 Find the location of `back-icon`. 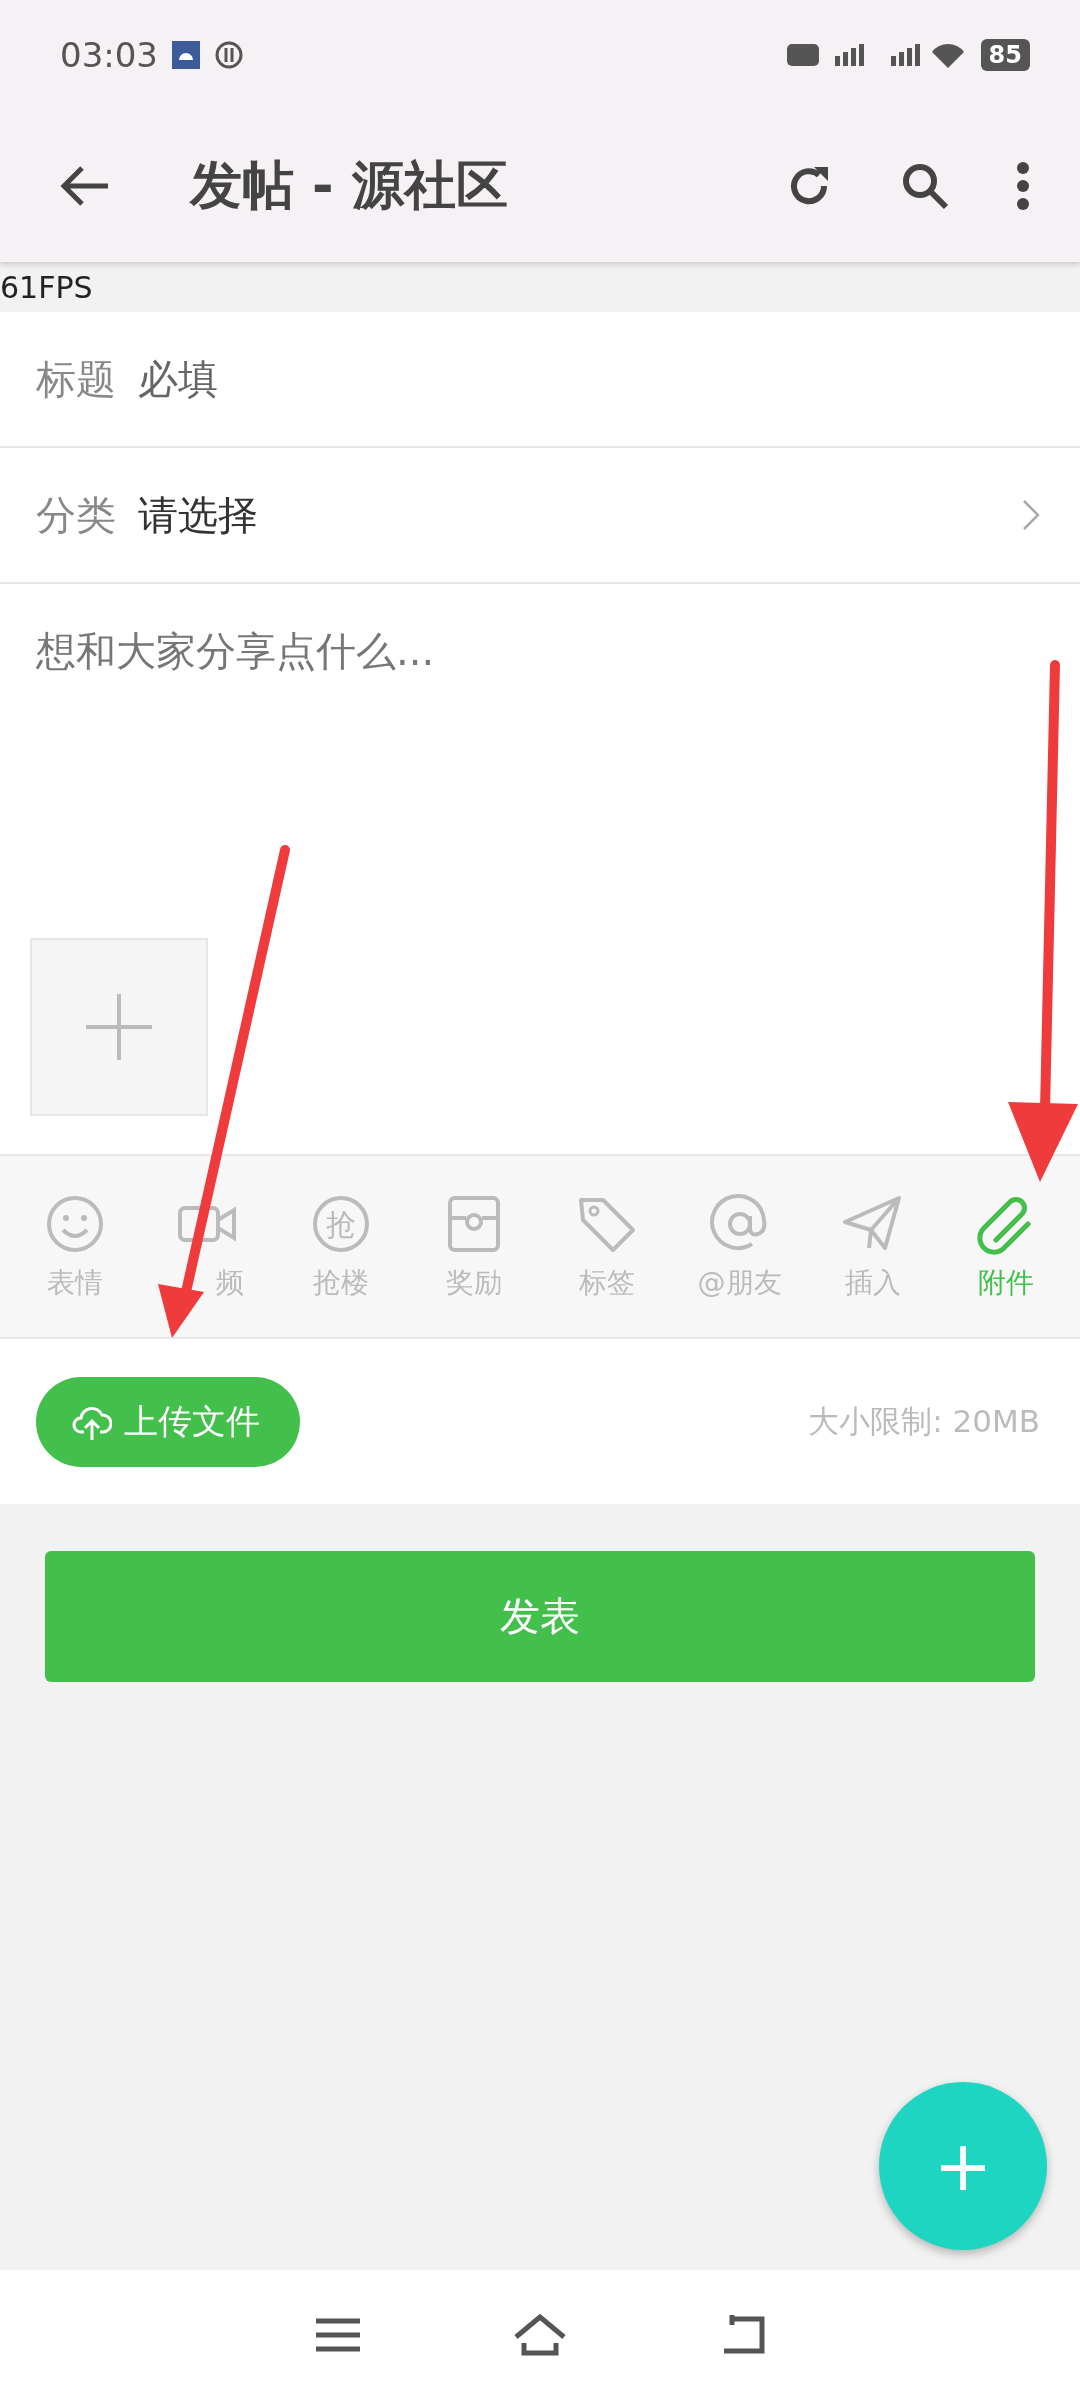

back-icon is located at coordinates (84, 186).